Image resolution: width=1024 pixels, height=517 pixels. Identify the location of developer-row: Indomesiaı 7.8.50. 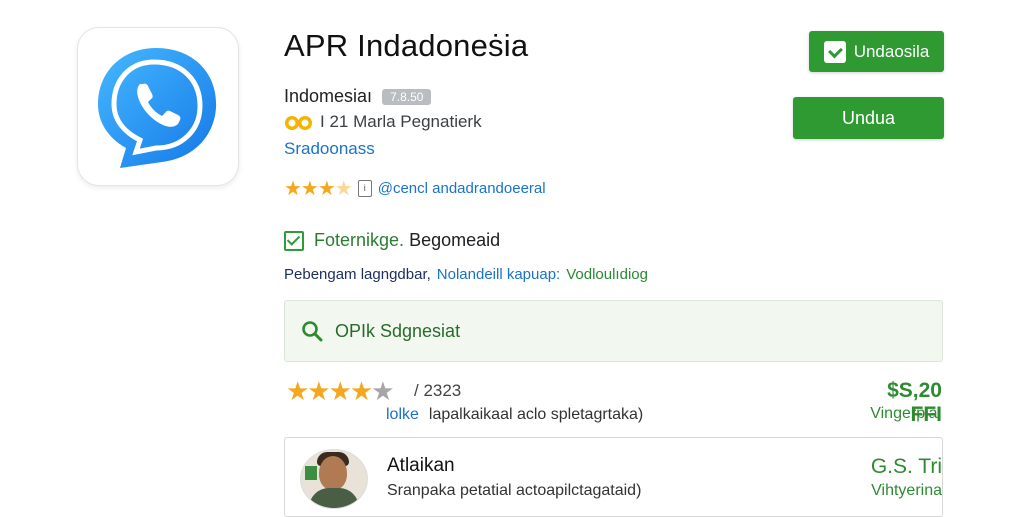
(358, 96).